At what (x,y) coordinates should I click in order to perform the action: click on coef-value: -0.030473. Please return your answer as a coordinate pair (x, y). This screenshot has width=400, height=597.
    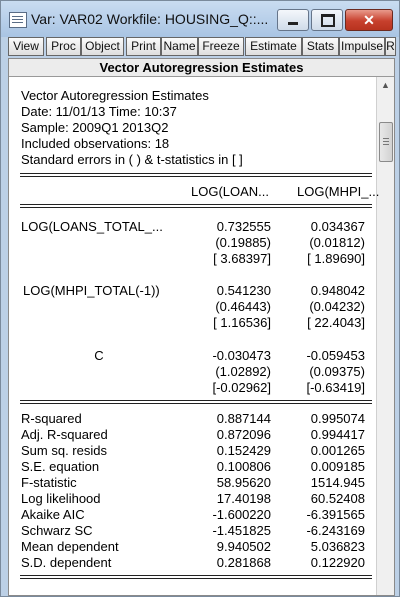
    Looking at the image, I should click on (241, 355).